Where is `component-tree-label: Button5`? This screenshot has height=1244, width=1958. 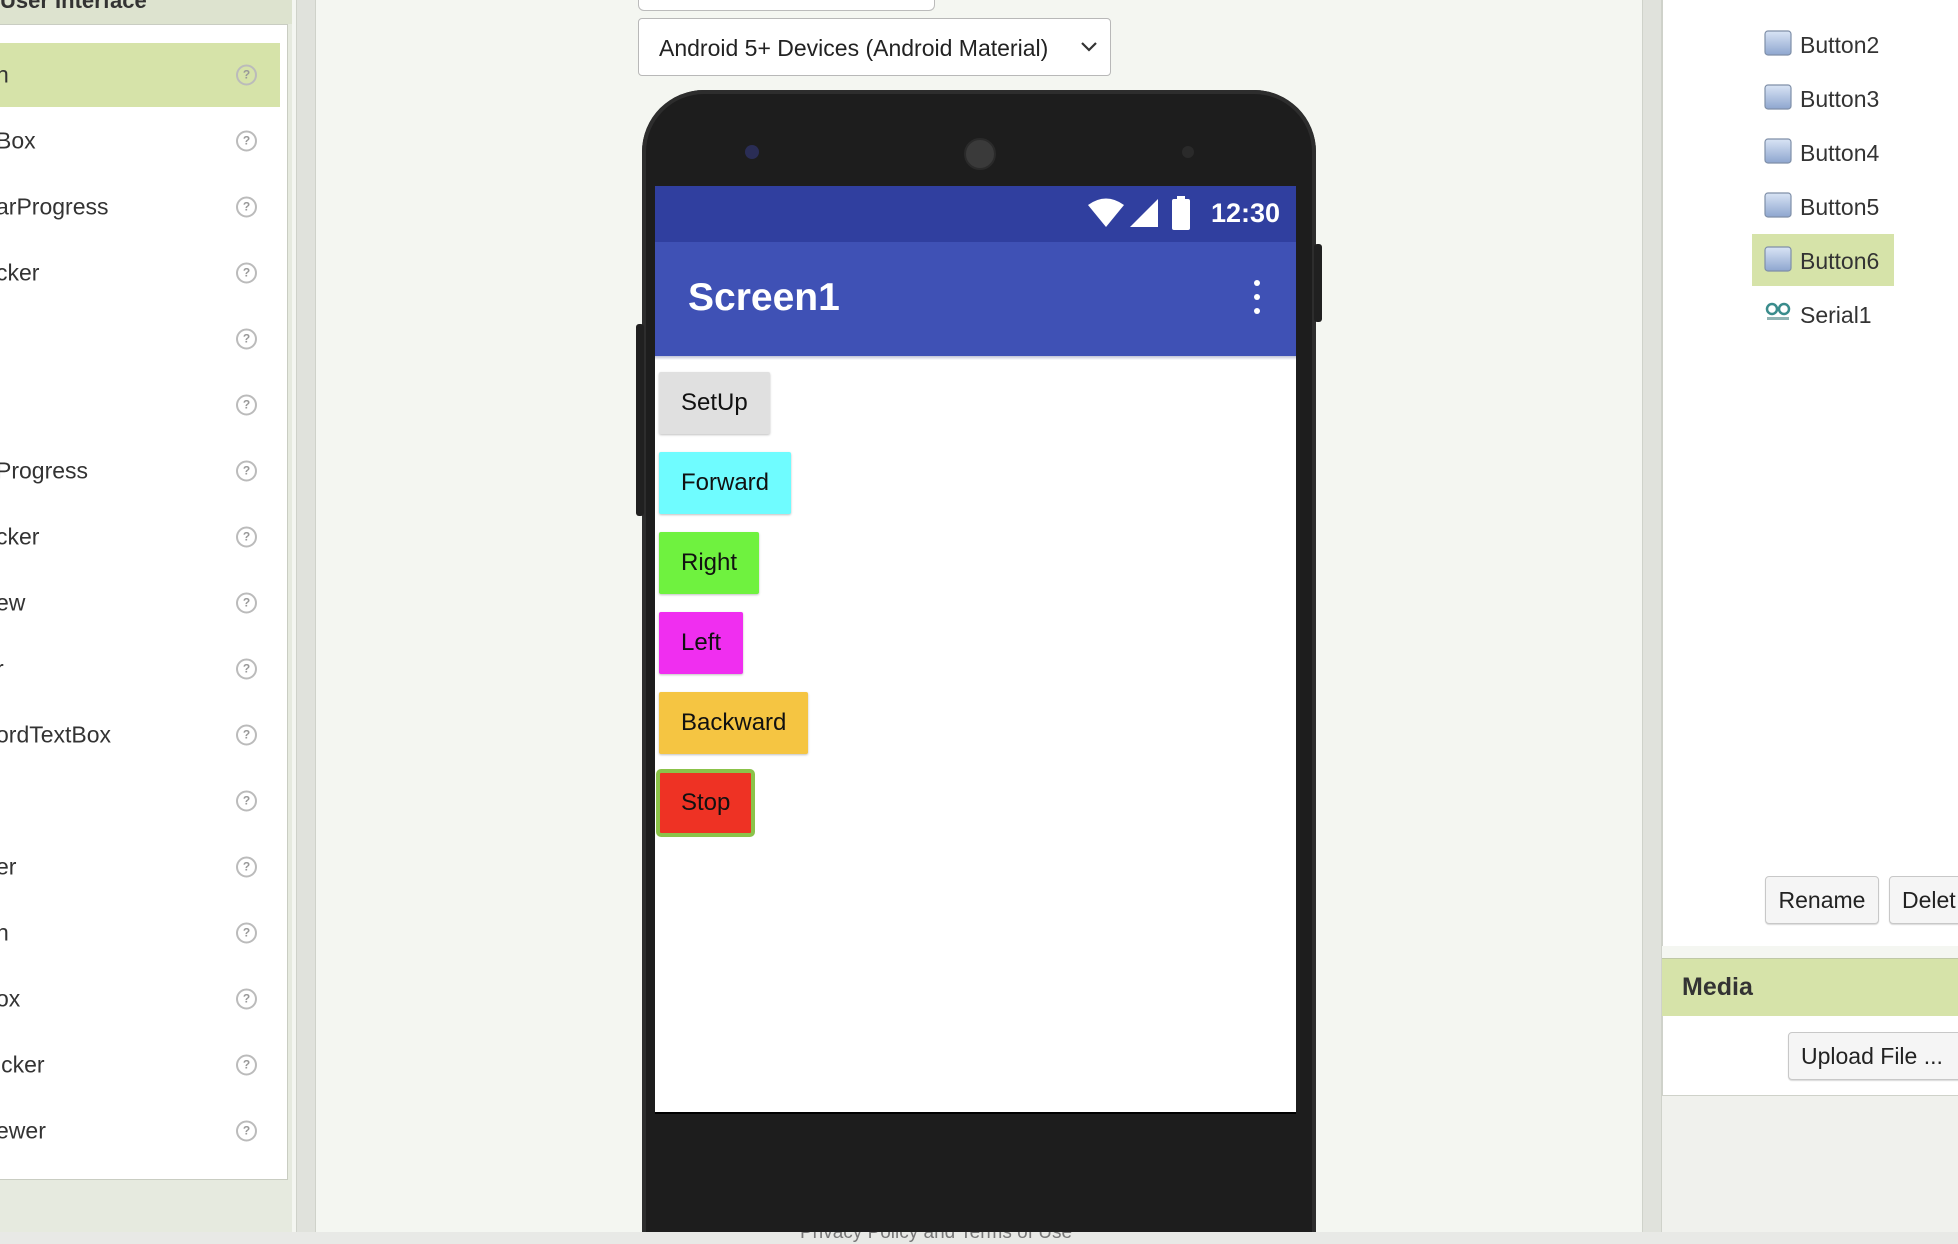
component-tree-label: Button5 is located at coordinates (1840, 207).